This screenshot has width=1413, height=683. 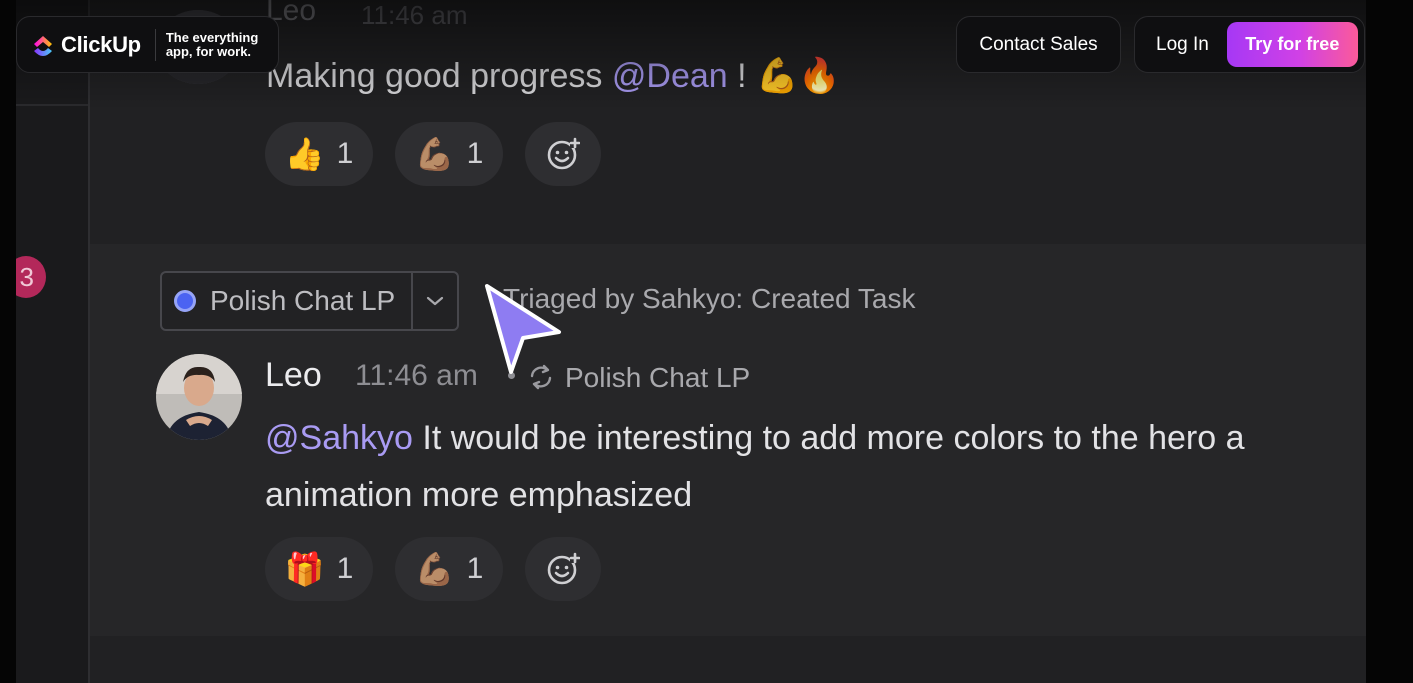 What do you see at coordinates (293, 375) in the screenshot?
I see `message-author: Leo` at bounding box center [293, 375].